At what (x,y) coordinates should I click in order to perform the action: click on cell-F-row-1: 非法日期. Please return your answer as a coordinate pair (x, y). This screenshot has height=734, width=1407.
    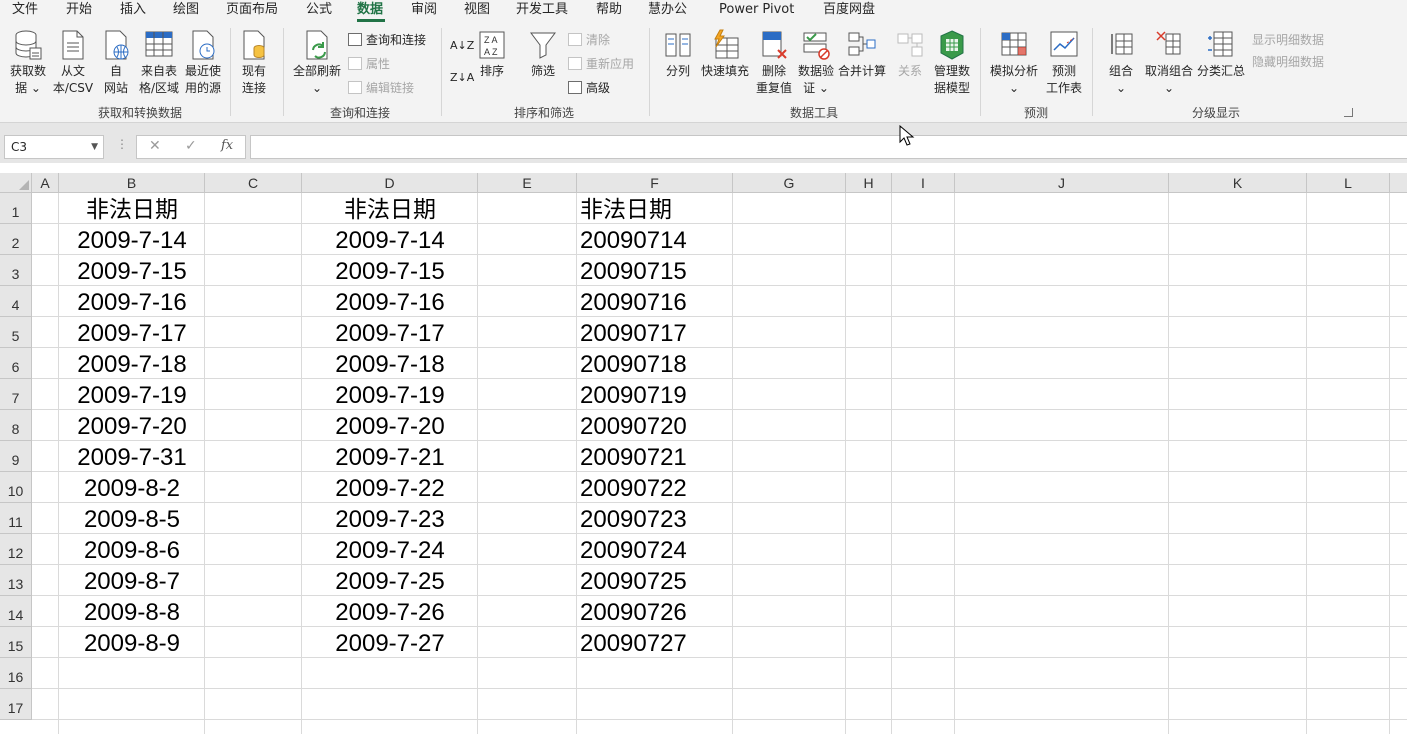
    Looking at the image, I should click on (656, 208).